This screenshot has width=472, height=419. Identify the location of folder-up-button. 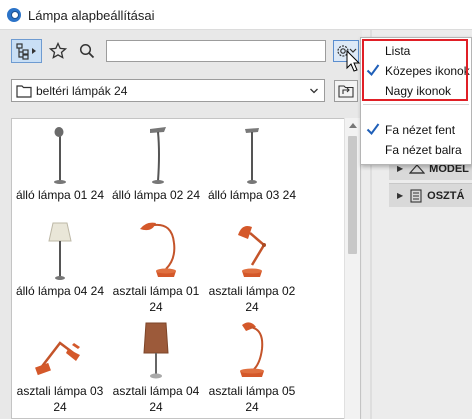
(346, 91).